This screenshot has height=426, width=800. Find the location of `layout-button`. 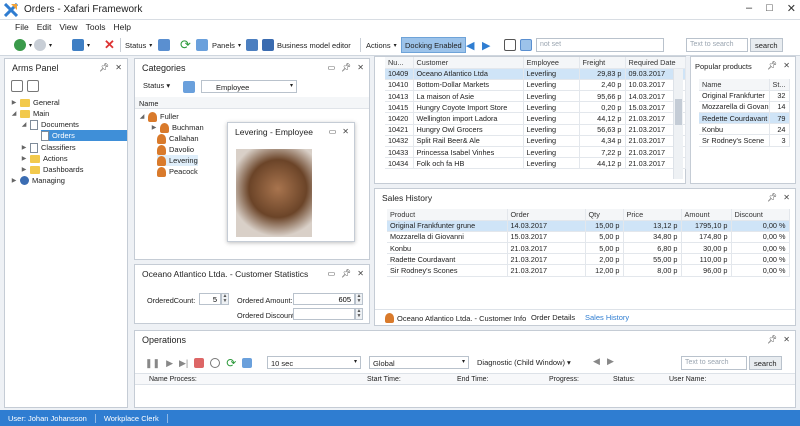

layout-button is located at coordinates (252, 45).